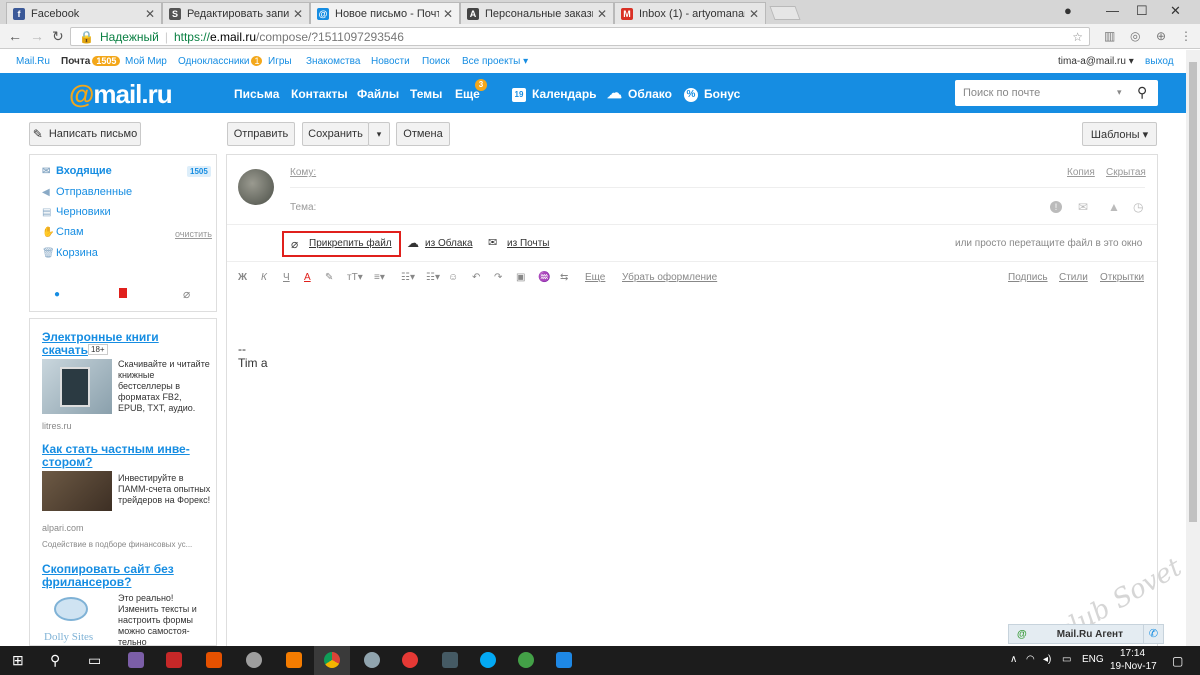 Image resolution: width=1200 pixels, height=675 pixels. I want to click on page-scrollbar, so click(1193, 348).